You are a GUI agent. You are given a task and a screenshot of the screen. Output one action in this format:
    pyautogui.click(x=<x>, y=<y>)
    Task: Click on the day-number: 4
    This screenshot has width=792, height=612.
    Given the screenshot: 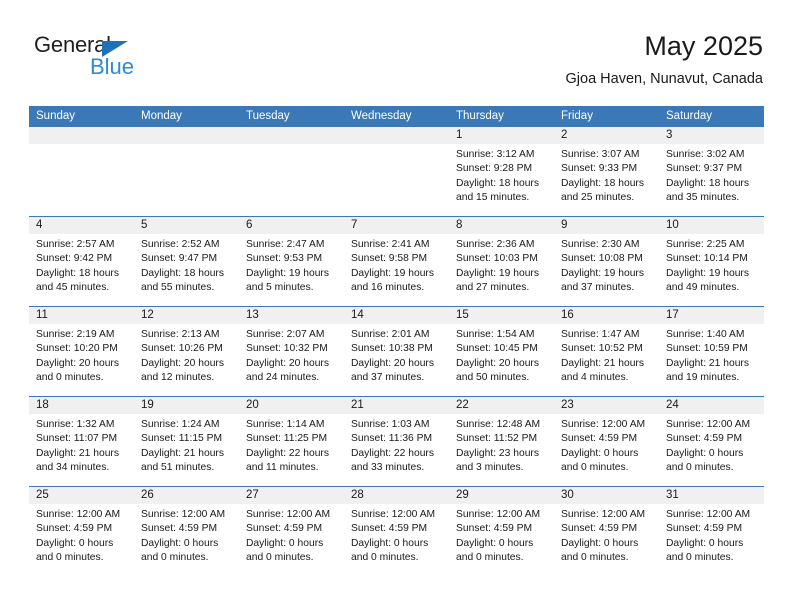 What is the action you would take?
    pyautogui.click(x=81, y=225)
    